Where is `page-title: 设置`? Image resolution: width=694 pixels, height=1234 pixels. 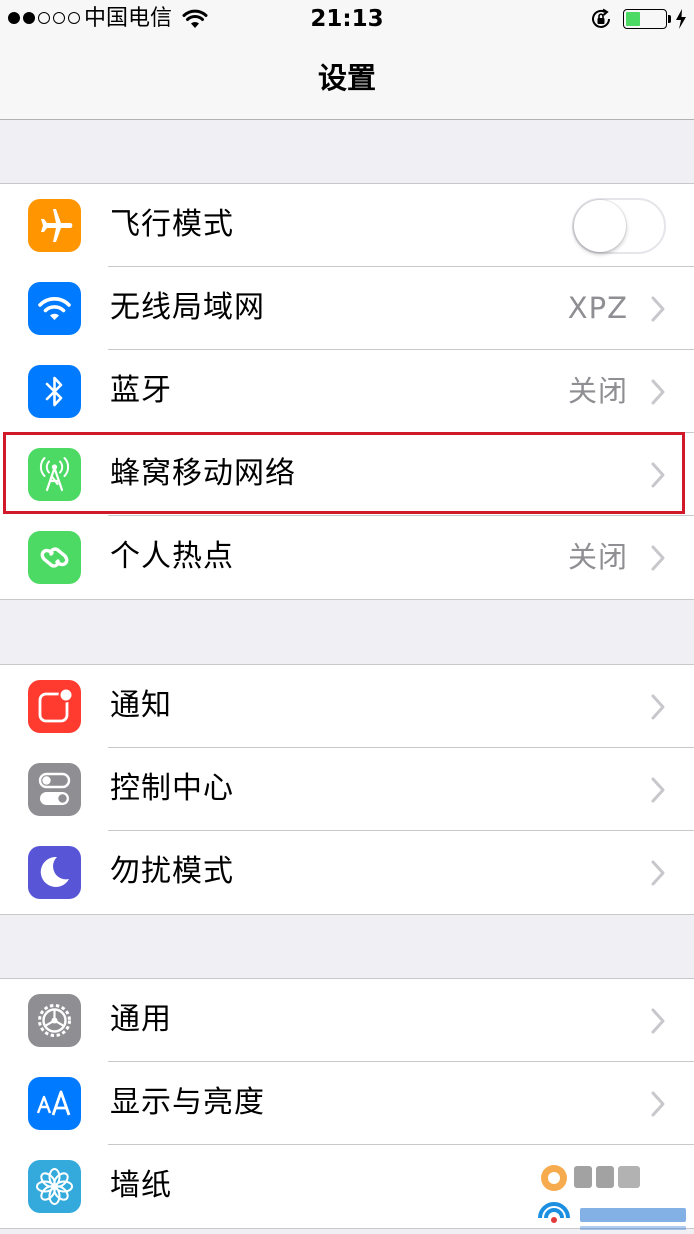
page-title: 设置 is located at coordinates (346, 78).